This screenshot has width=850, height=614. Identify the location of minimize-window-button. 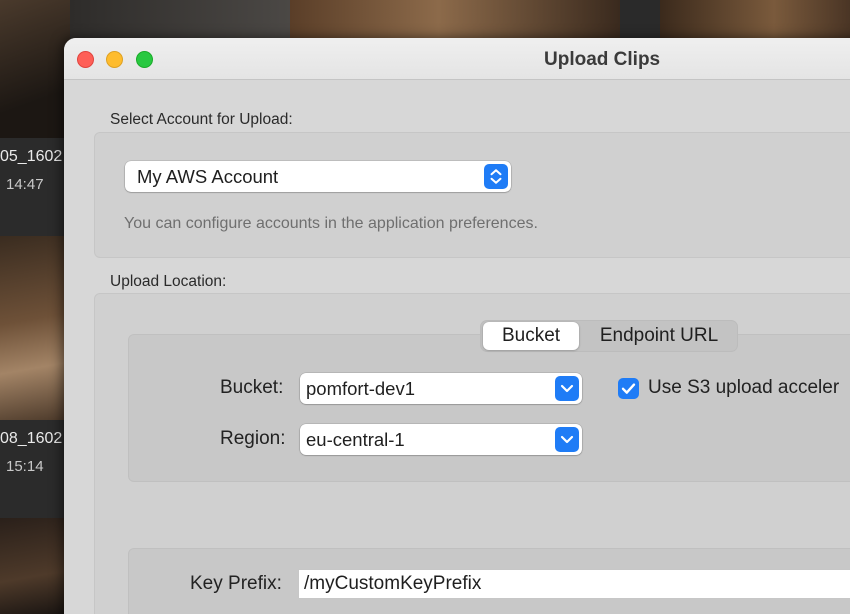
(114, 59).